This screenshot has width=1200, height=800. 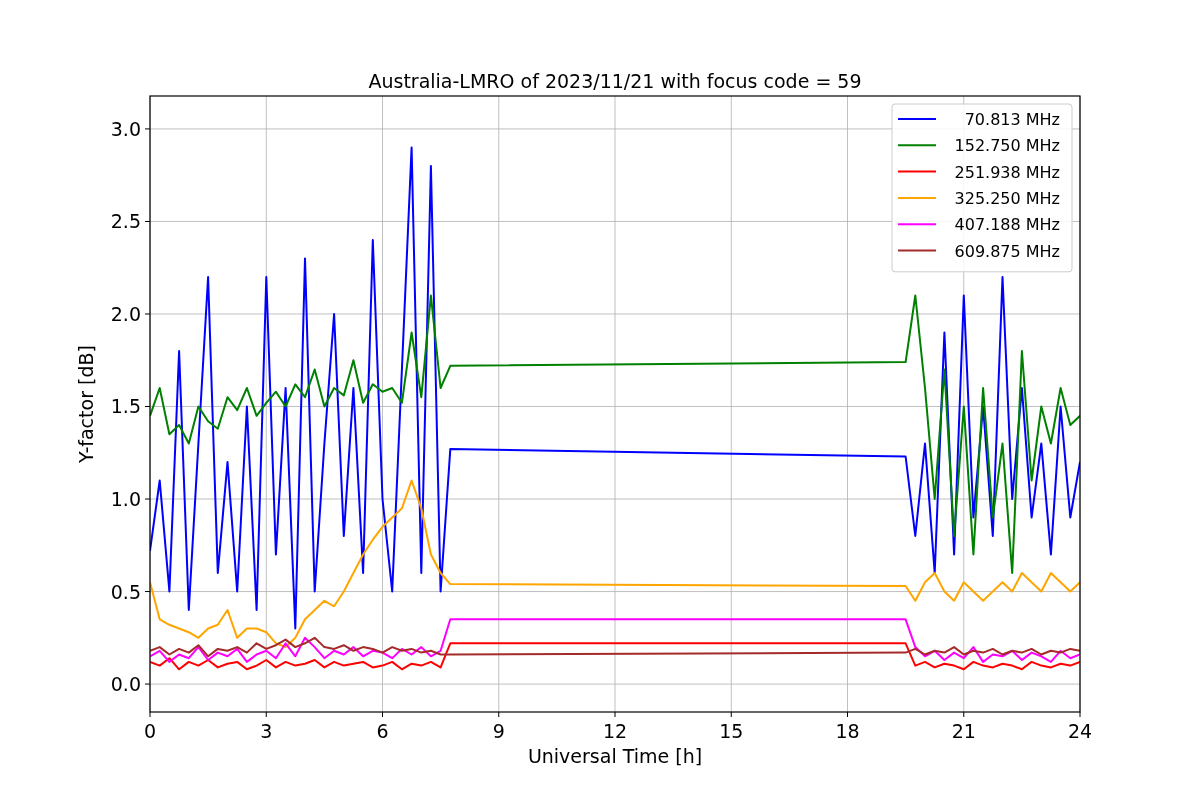 I want to click on x-tick-label: 0, so click(x=150, y=731).